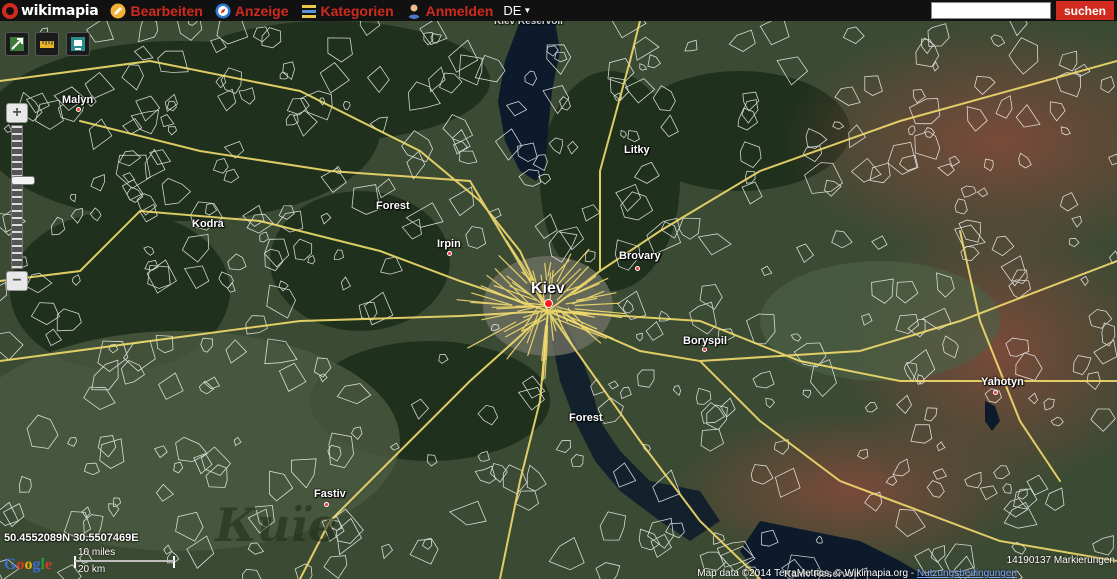 The height and width of the screenshot is (579, 1117). What do you see at coordinates (118, 10) in the screenshot?
I see `edit-icon` at bounding box center [118, 10].